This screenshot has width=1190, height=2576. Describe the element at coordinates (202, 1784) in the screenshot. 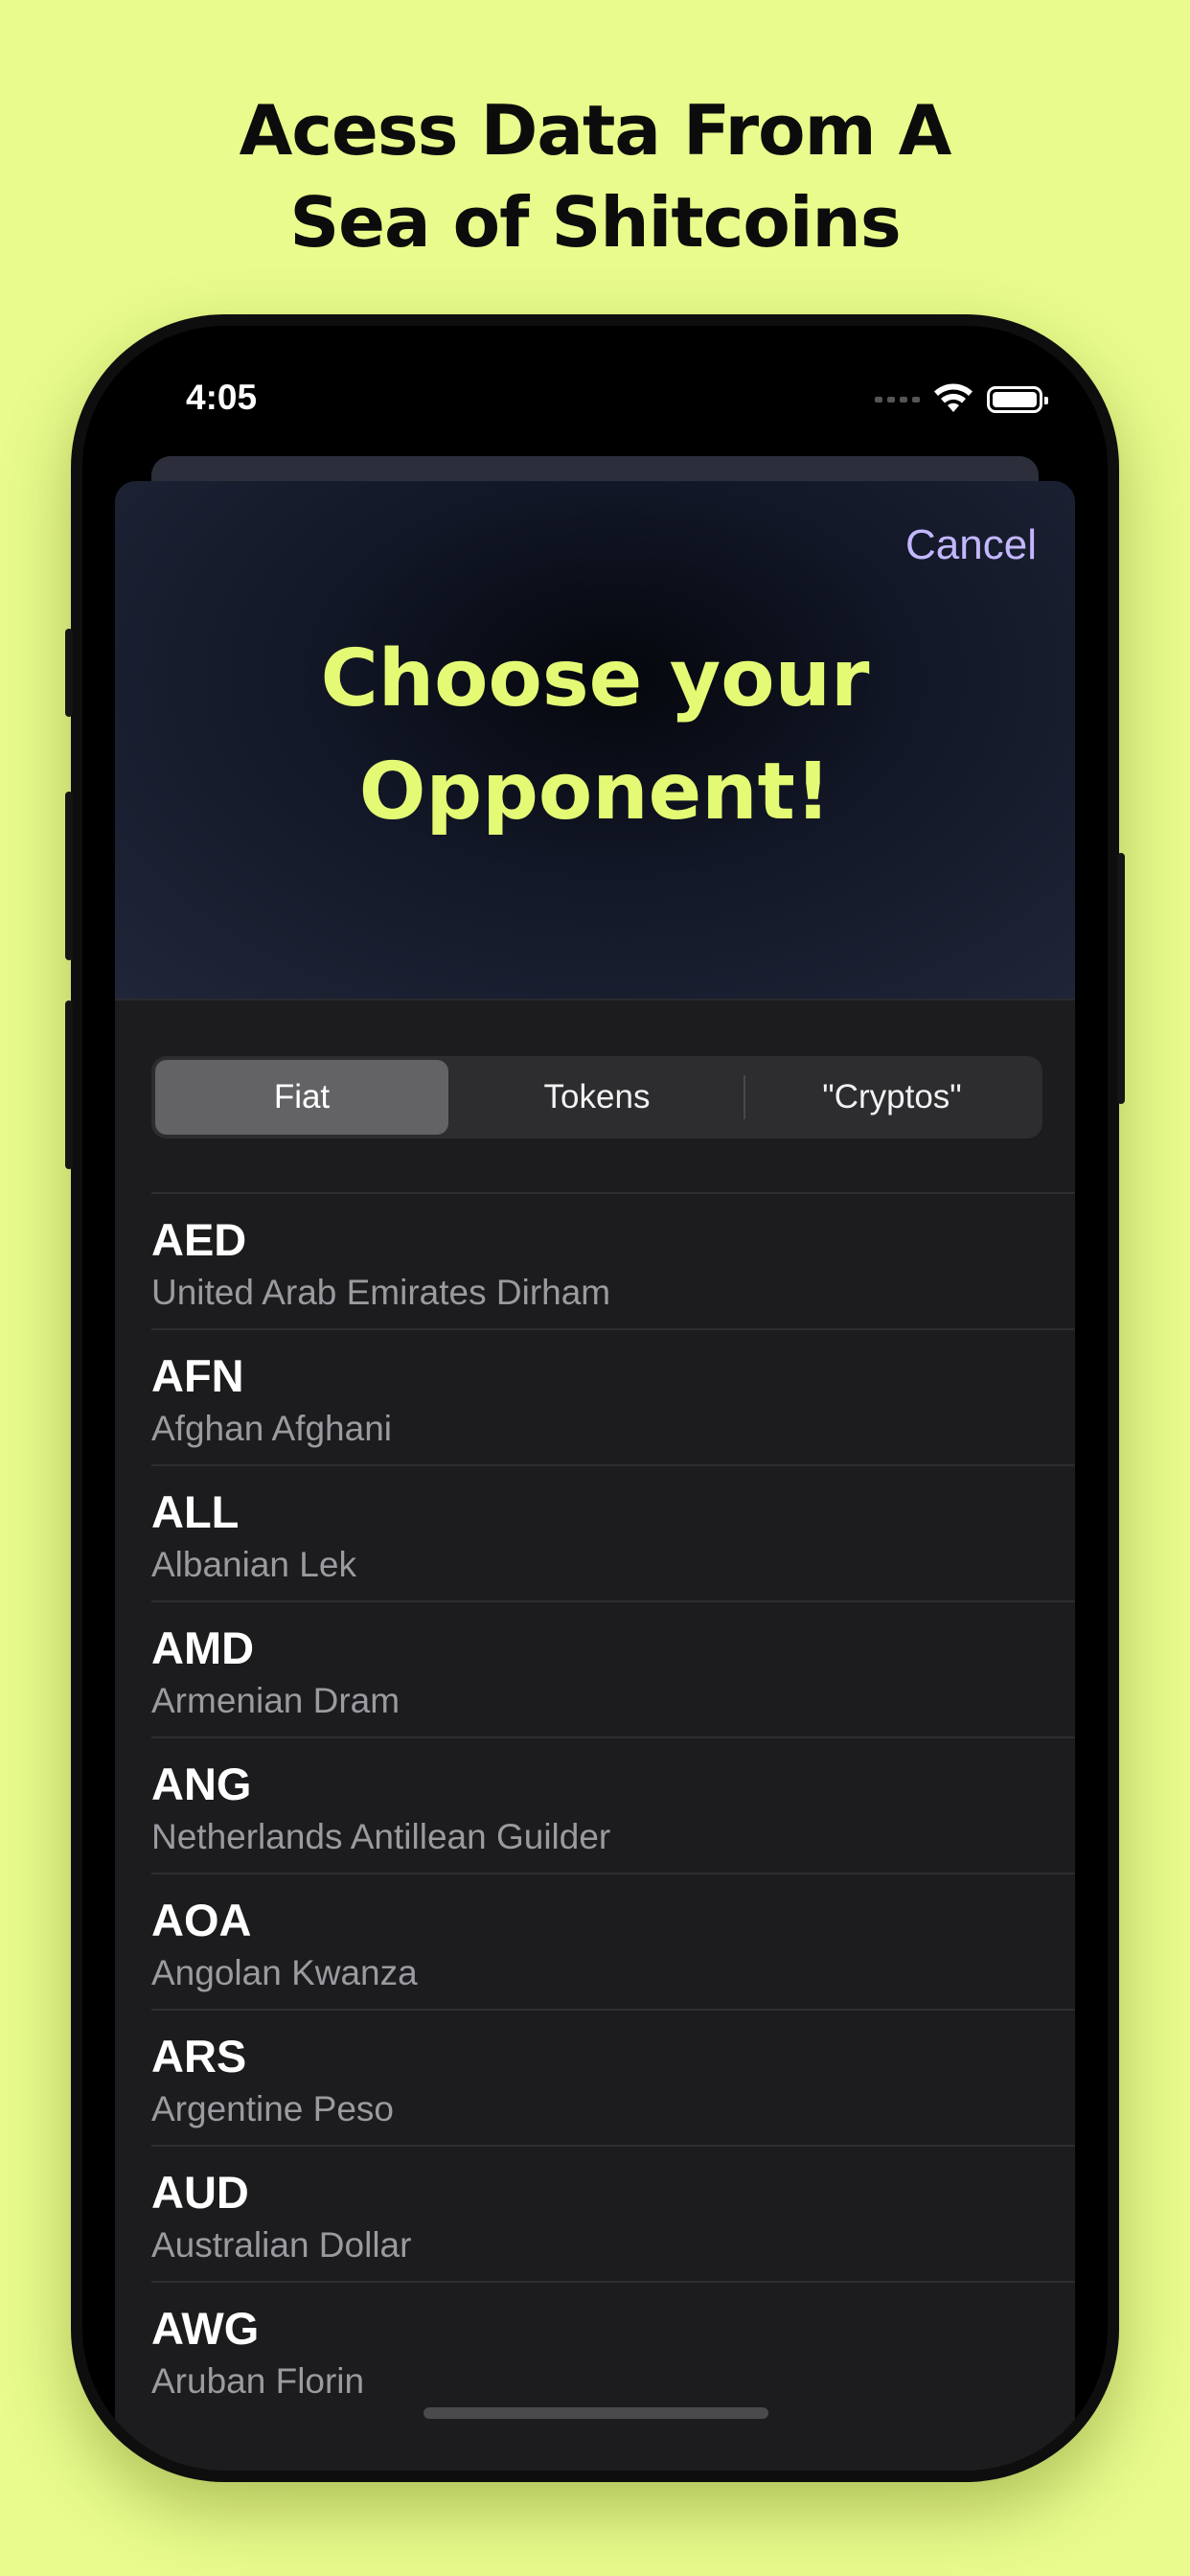

I see `currency-code: ANG` at that location.